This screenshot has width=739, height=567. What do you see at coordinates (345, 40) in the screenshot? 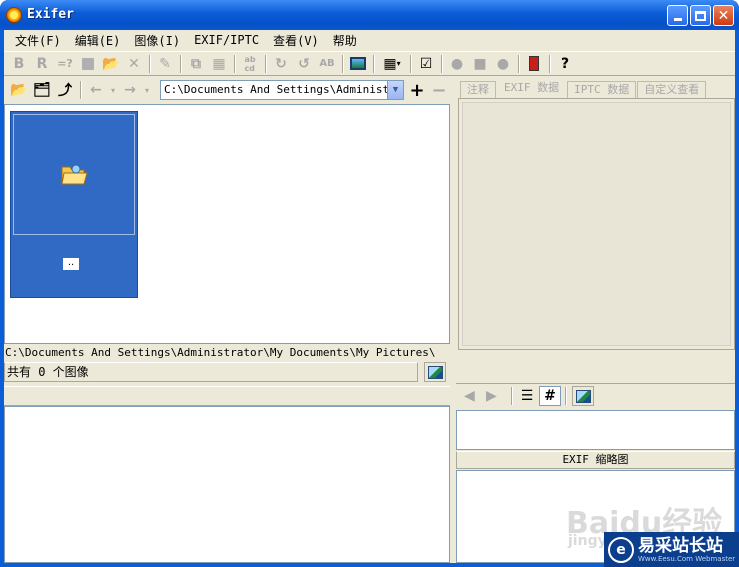
I see `menu-help: 帮助` at bounding box center [345, 40].